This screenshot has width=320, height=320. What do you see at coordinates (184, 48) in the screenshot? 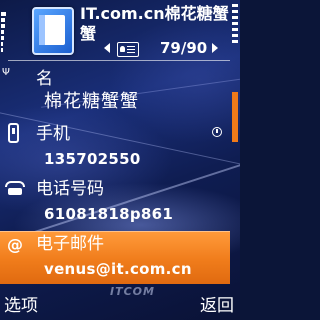
I see `contact-counter: 79/90` at bounding box center [184, 48].